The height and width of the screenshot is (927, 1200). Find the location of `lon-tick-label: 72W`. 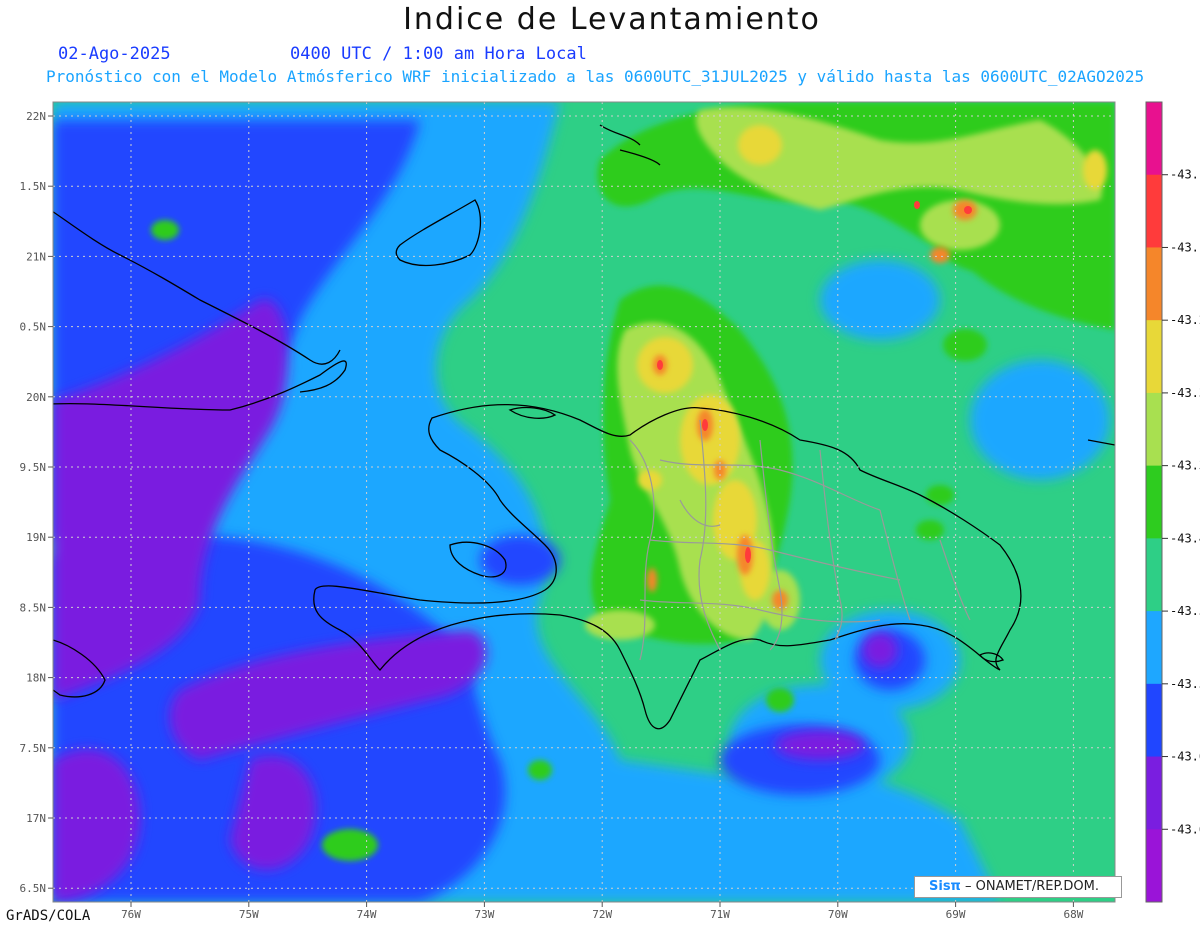

lon-tick-label: 72W is located at coordinates (602, 914).